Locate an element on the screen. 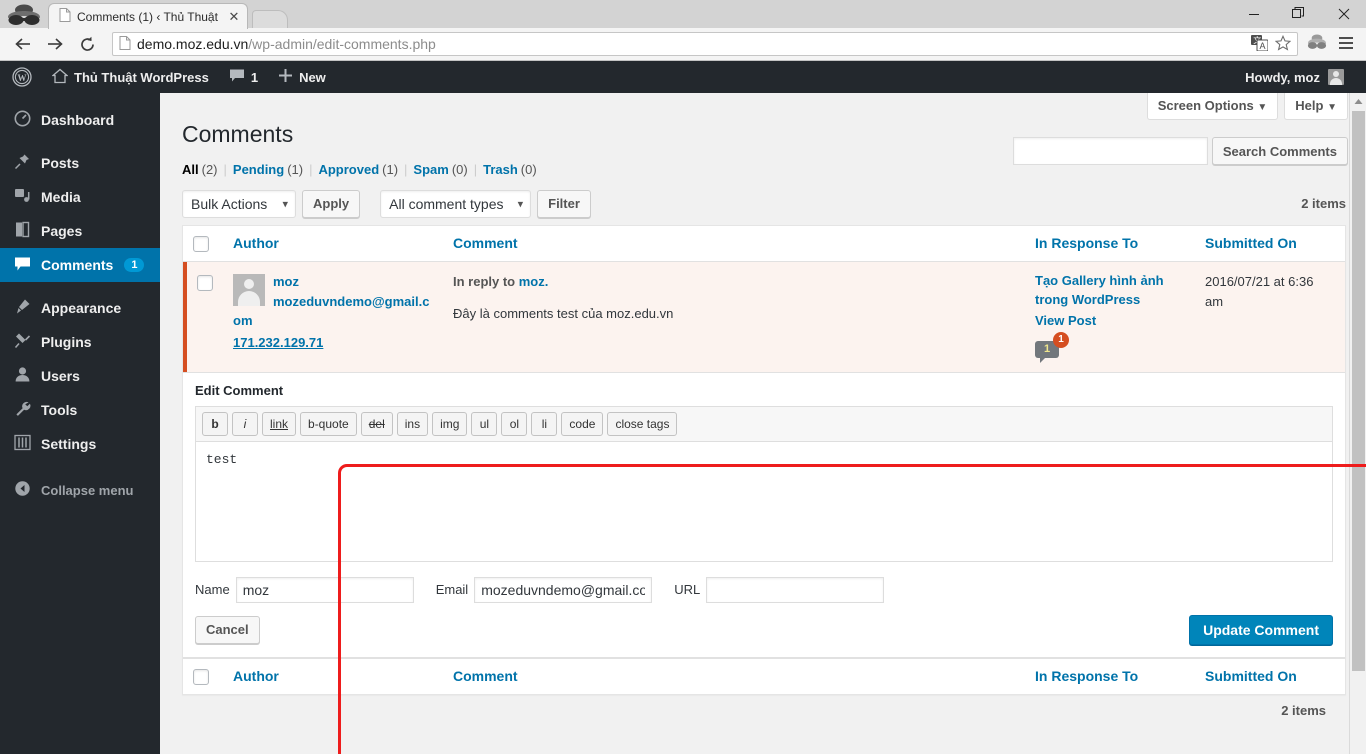  tab-strip: Comments (1) ‹ Thủ Thuật ✕ is located at coordinates (683, 14).